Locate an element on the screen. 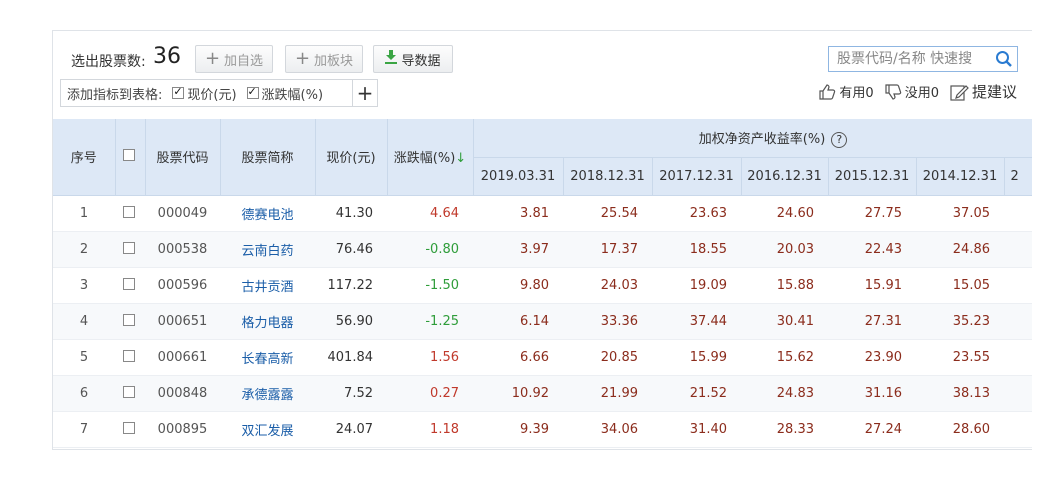  help-icon: ? is located at coordinates (839, 139).